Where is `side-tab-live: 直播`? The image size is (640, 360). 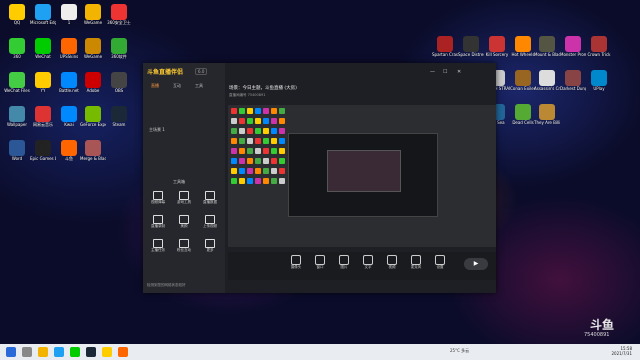
side-tab-live: 直播 is located at coordinates (155, 86).